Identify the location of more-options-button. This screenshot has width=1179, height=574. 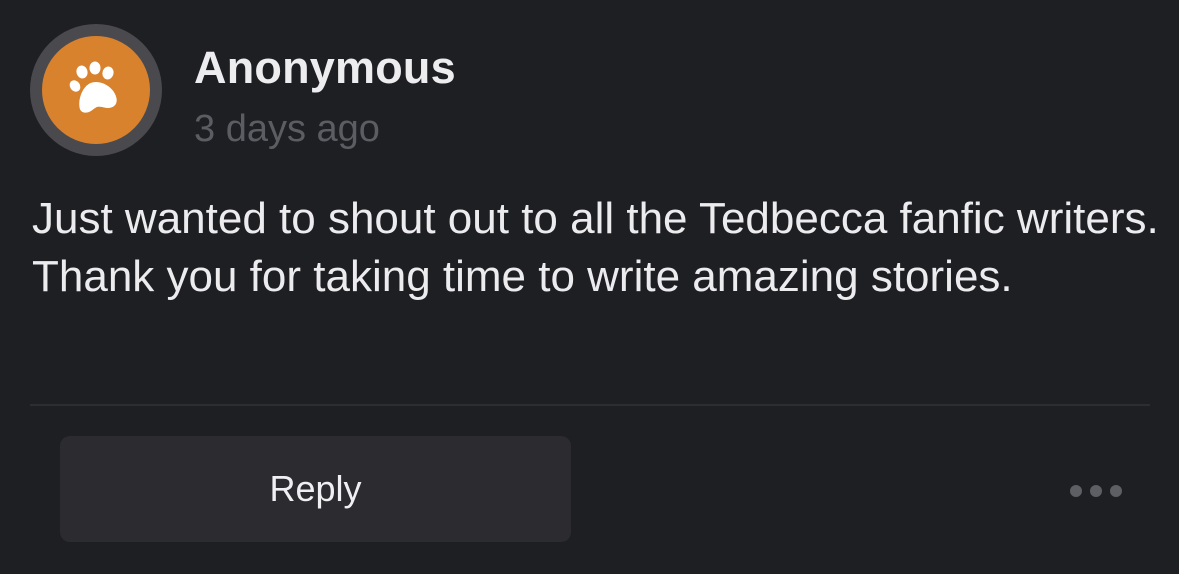
(1096, 491).